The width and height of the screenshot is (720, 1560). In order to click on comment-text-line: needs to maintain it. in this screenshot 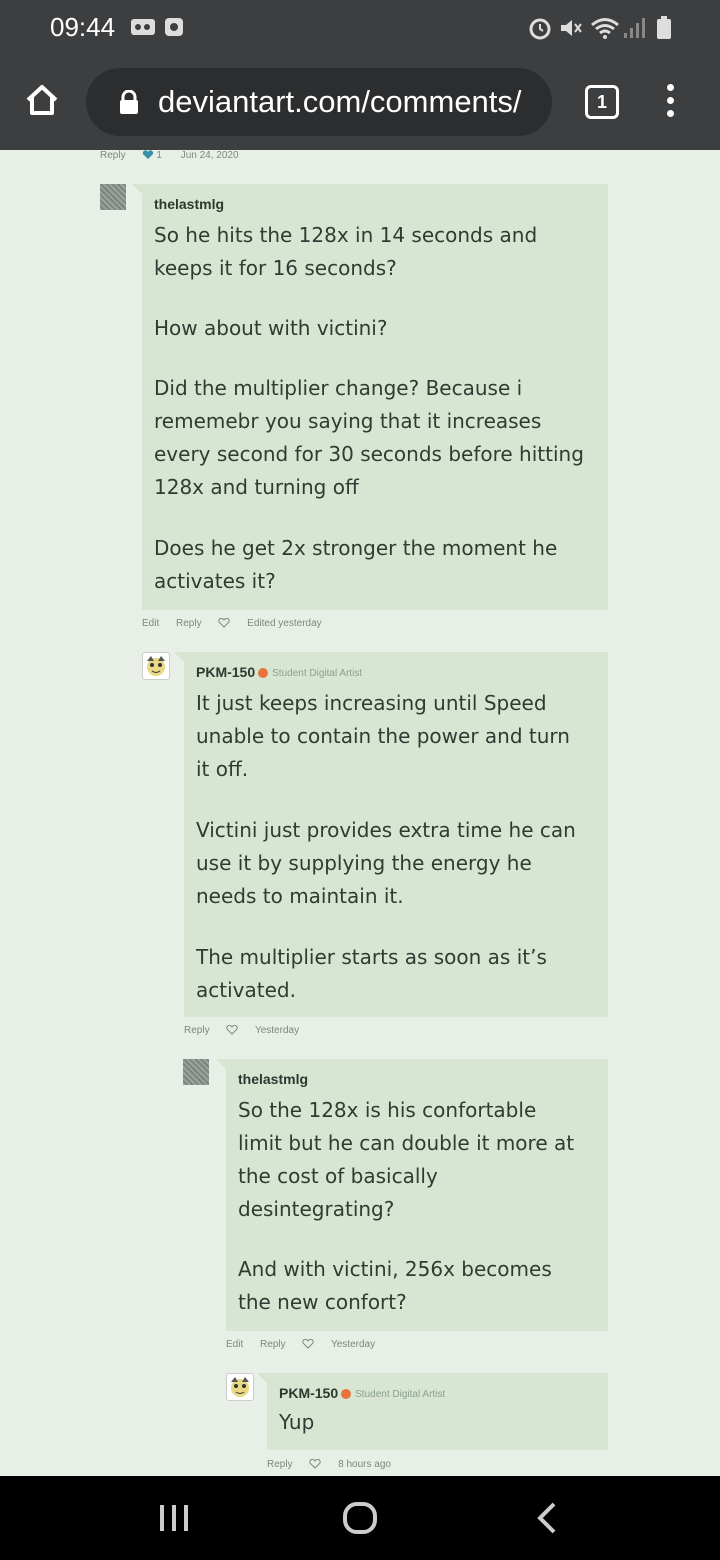, I will do `click(300, 896)`.